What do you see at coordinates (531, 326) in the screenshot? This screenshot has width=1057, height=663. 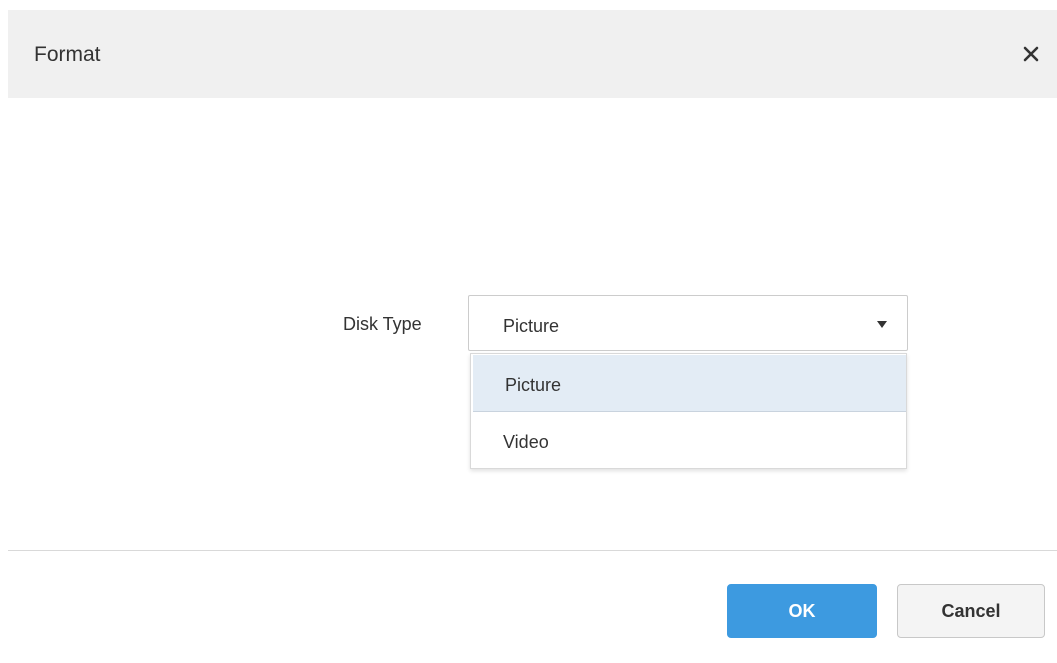 I see `disk-type-selected-value: Picture` at bounding box center [531, 326].